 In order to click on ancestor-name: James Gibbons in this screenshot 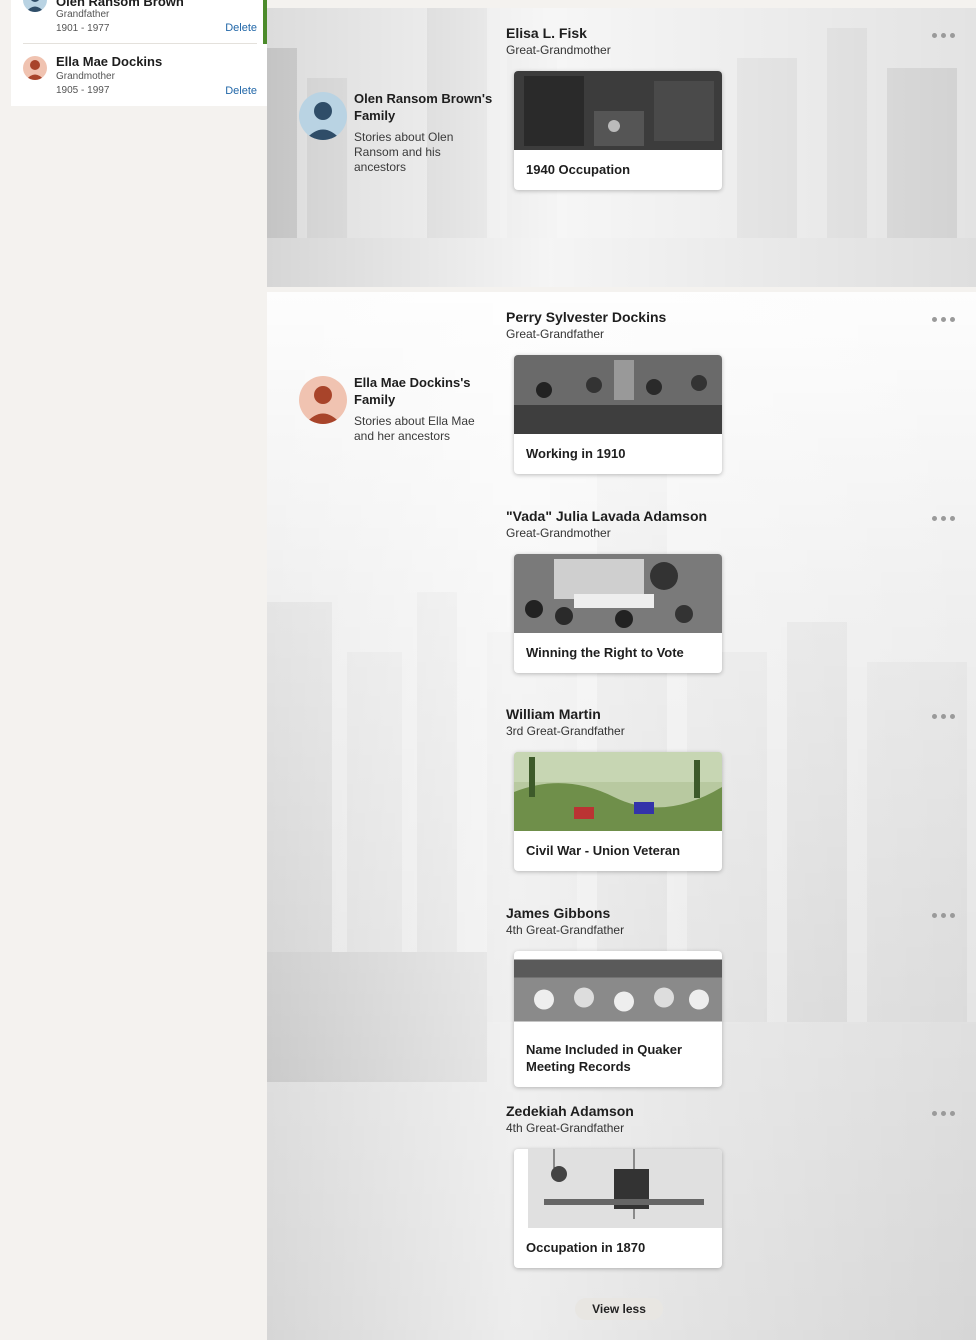, I will do `click(558, 913)`.